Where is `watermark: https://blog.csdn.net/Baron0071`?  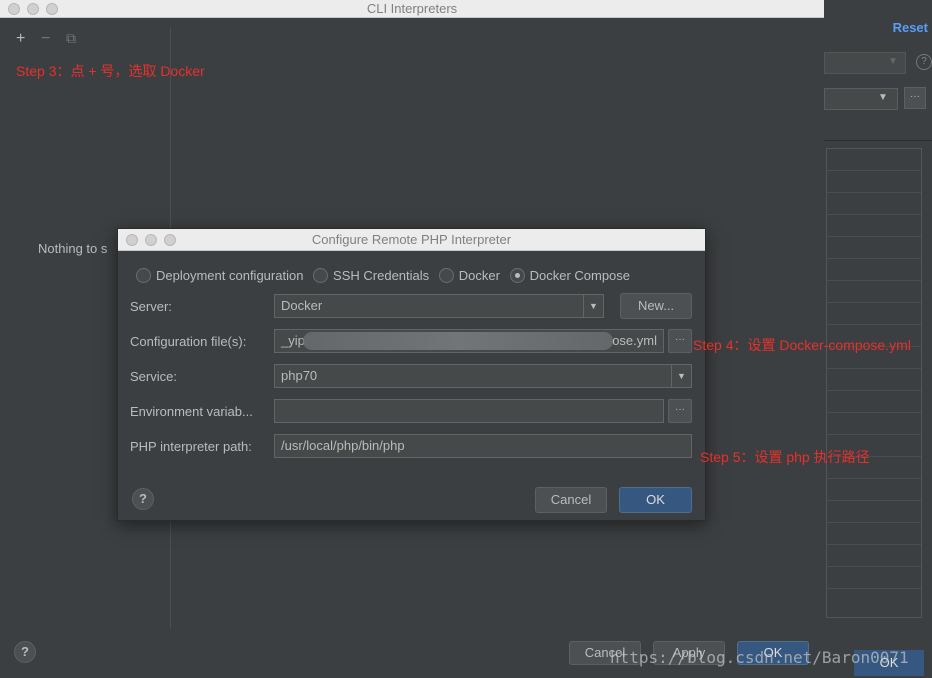
watermark: https://blog.csdn.net/Baron0071 is located at coordinates (759, 657).